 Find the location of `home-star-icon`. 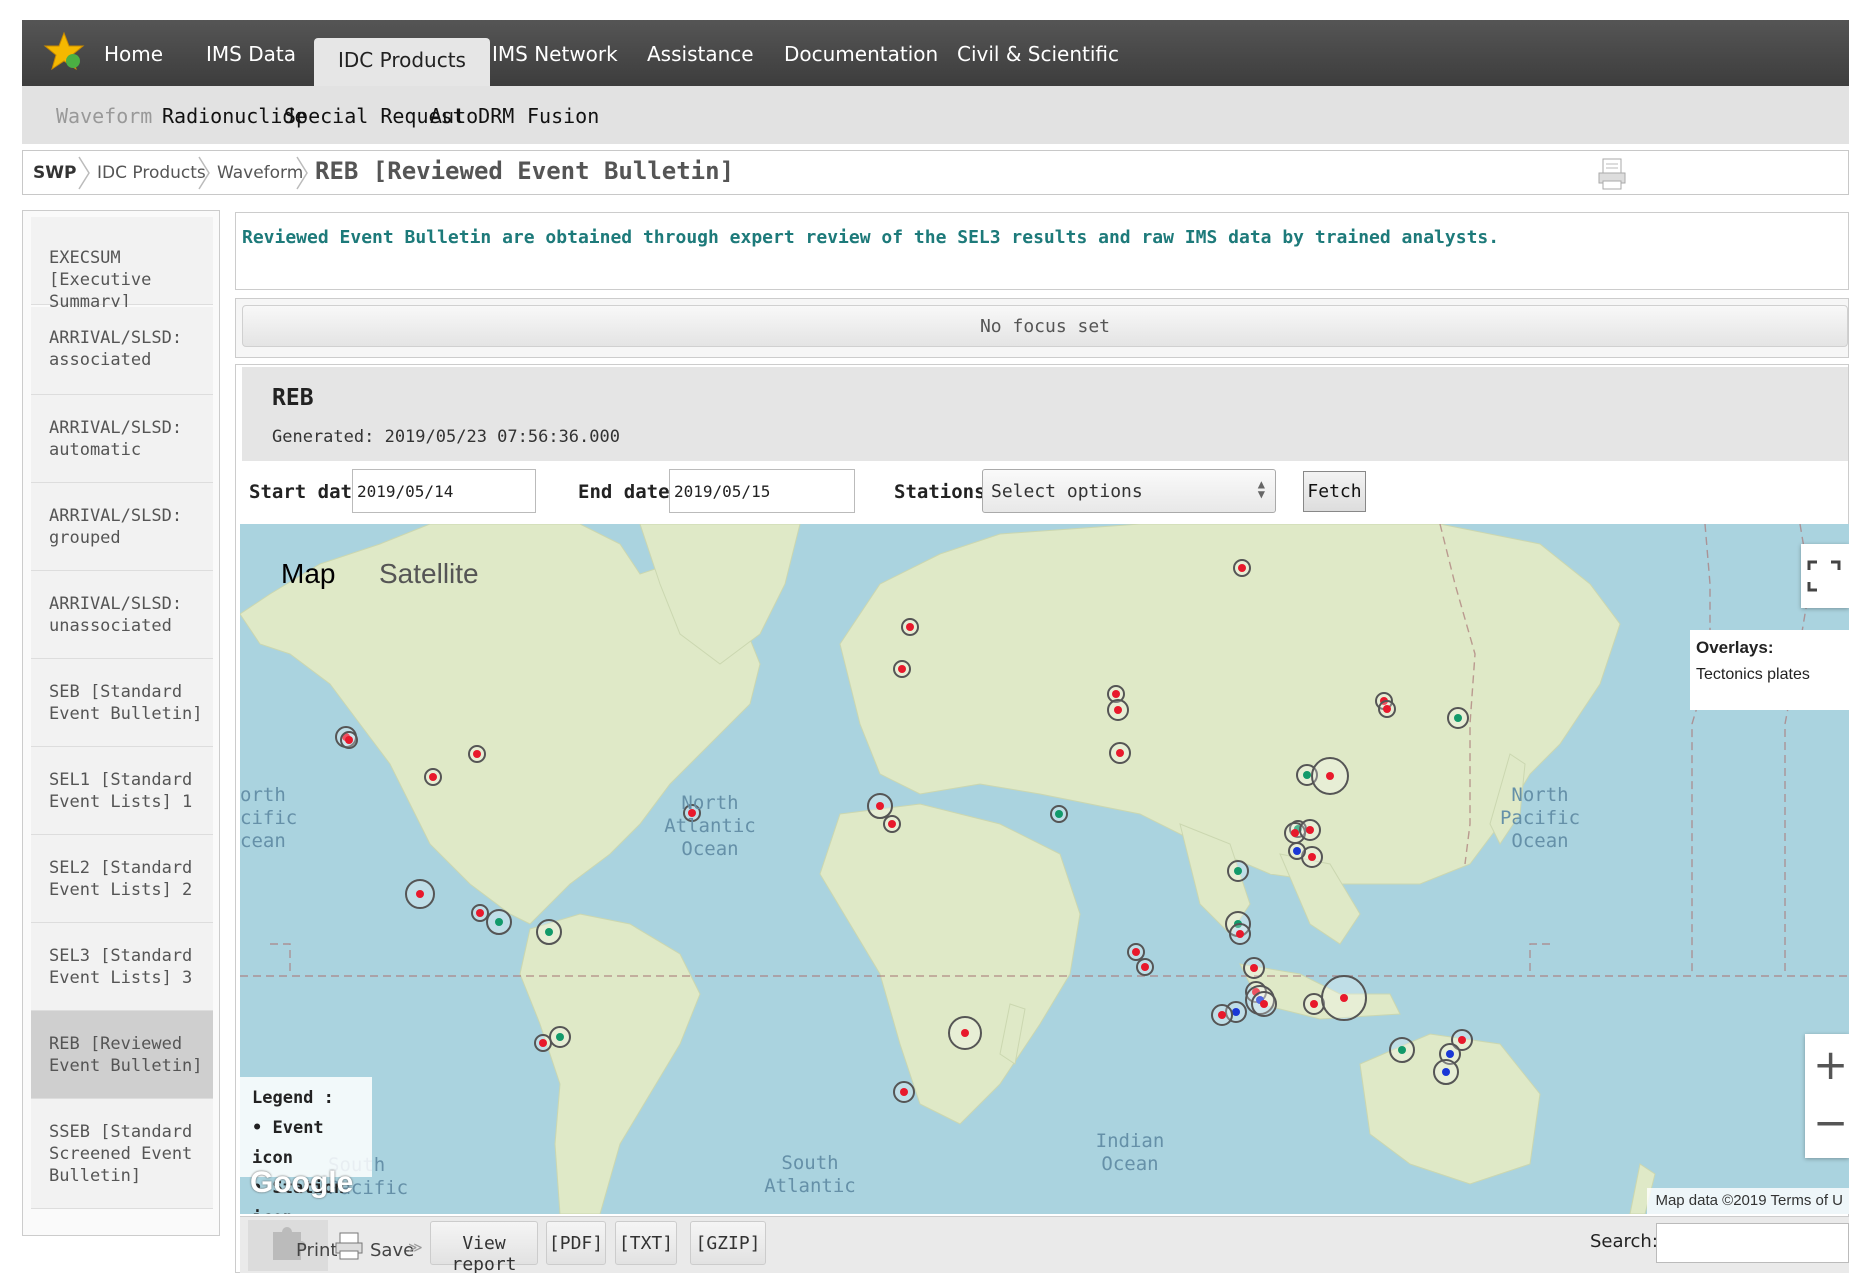

home-star-icon is located at coordinates (64, 52).